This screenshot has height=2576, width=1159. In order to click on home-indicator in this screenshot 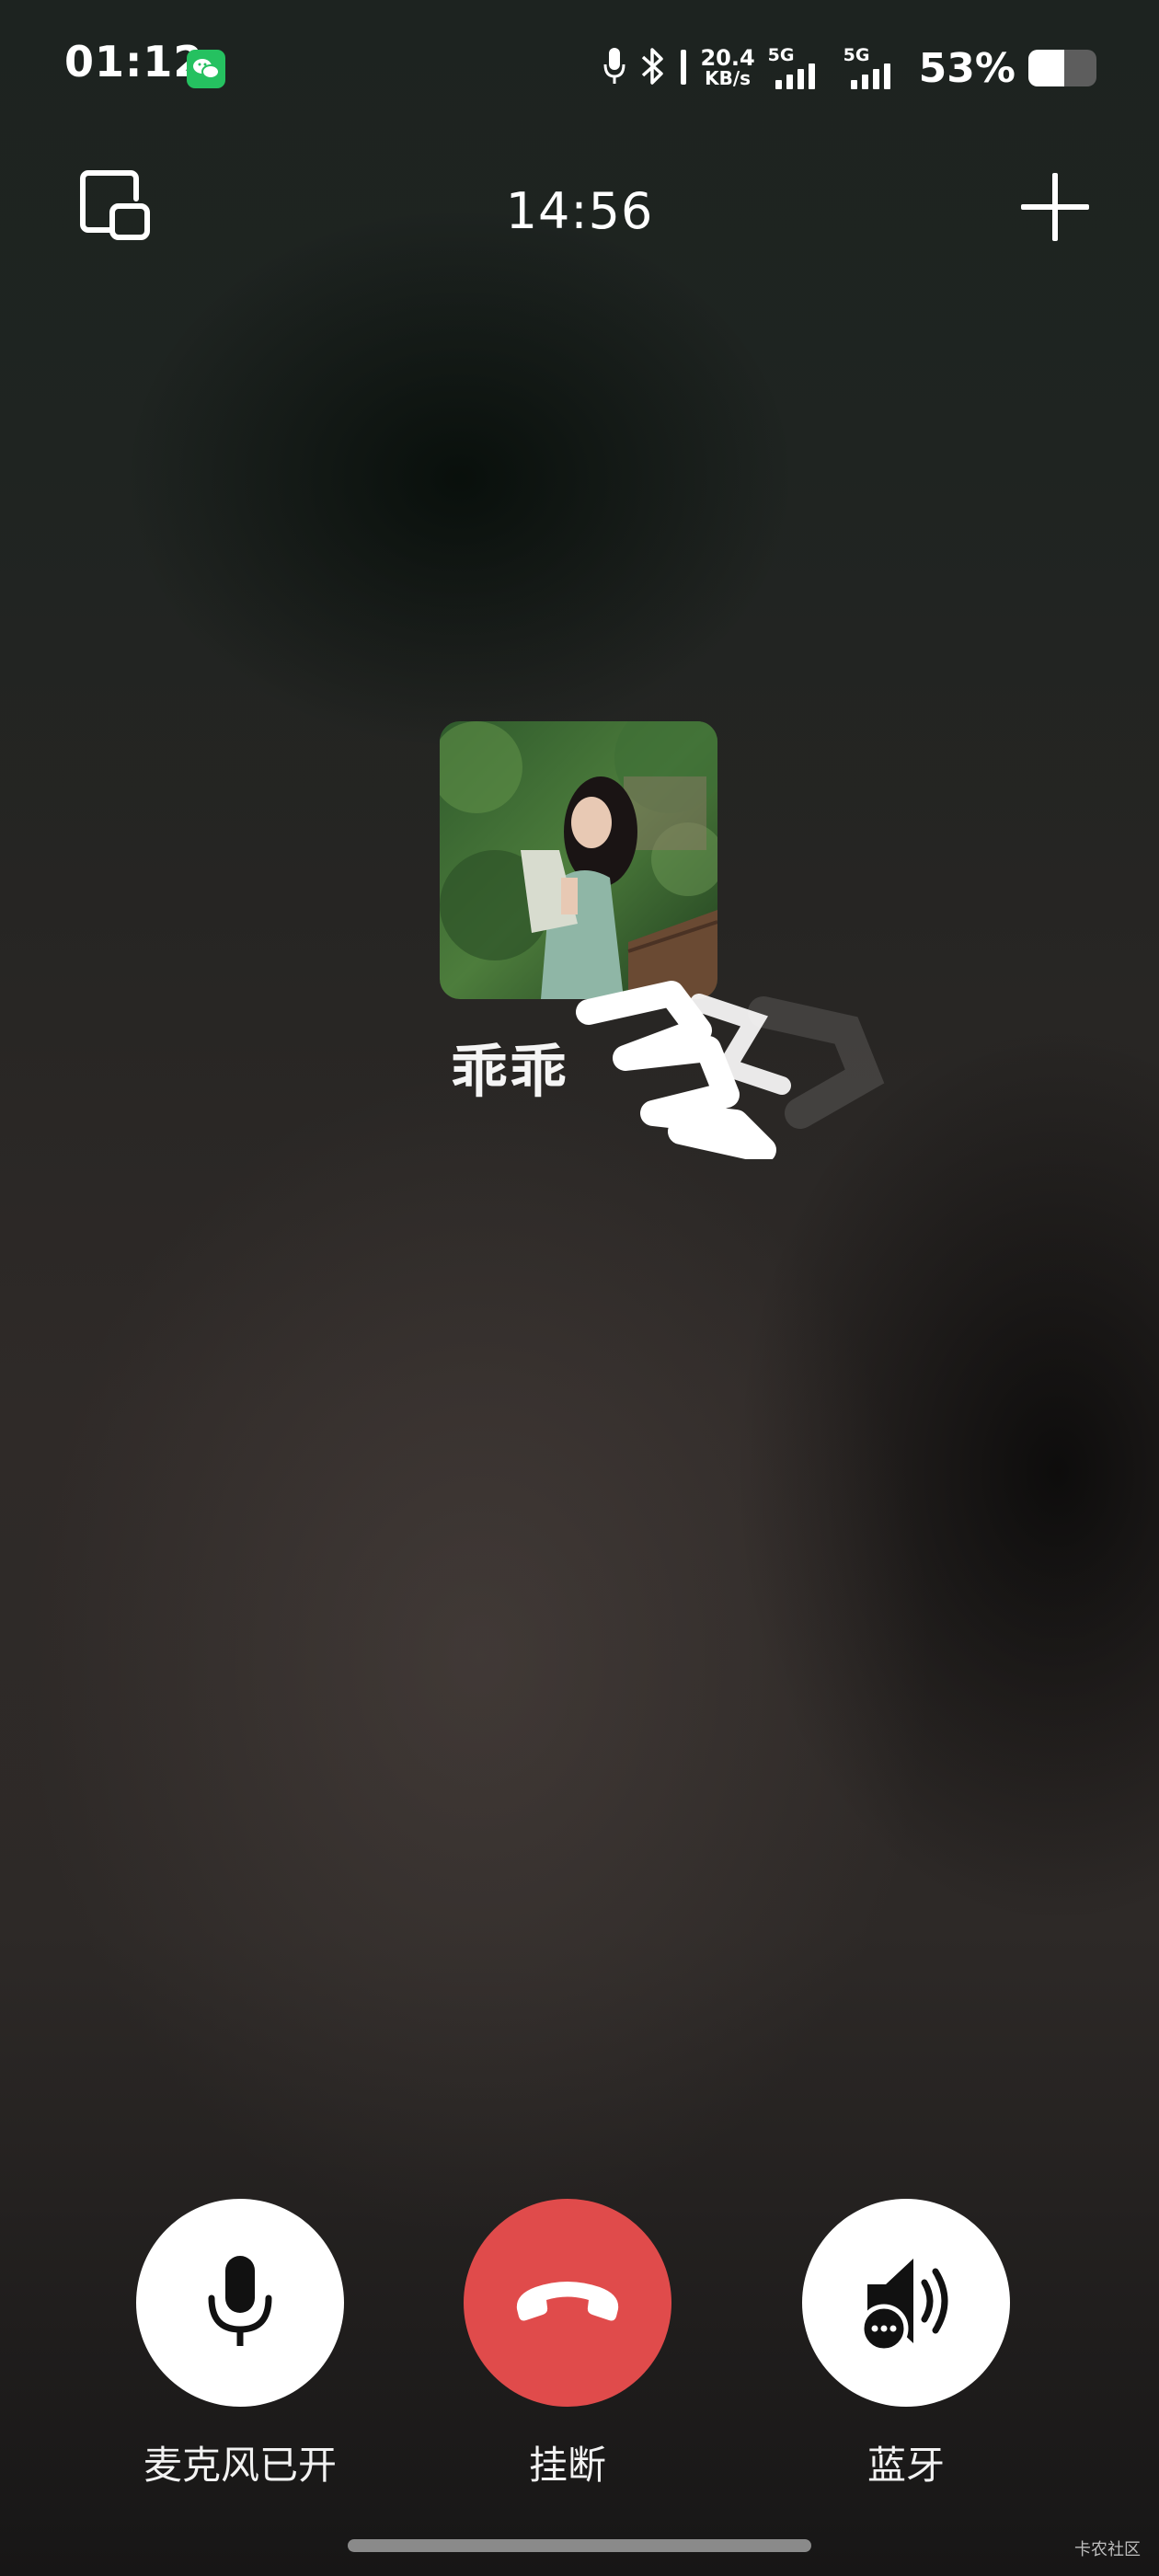, I will do `click(579, 2545)`.